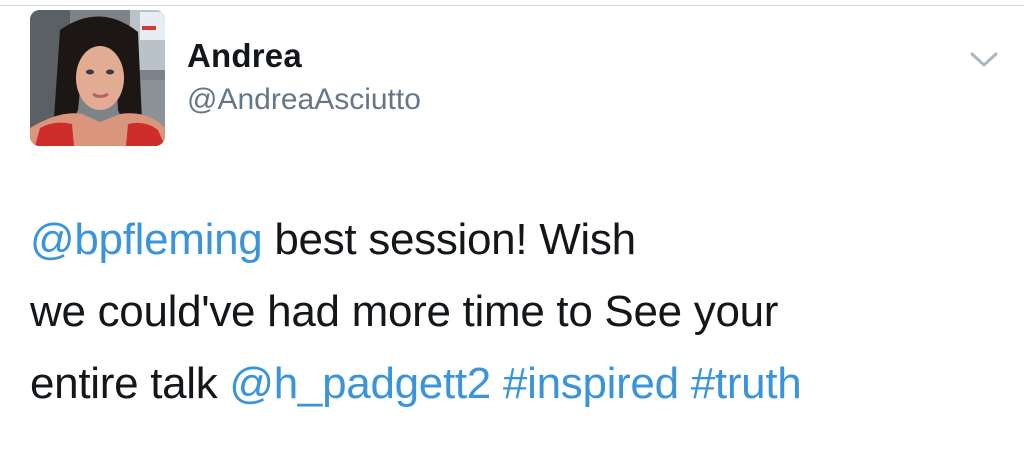  Describe the element at coordinates (360, 383) in the screenshot. I see `mention-link: @h_padgett2` at that location.